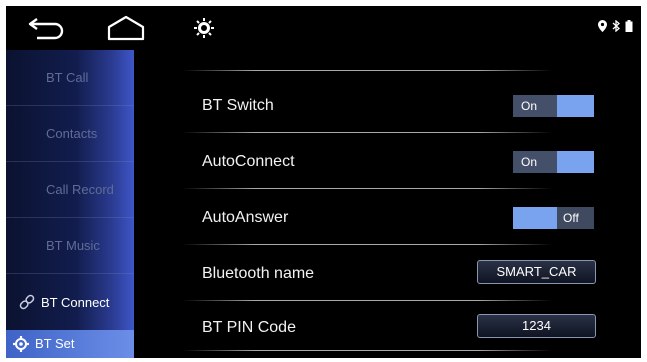  Describe the element at coordinates (387, 106) in the screenshot. I see `setting-row-bt-switch: BT Switch On` at that location.